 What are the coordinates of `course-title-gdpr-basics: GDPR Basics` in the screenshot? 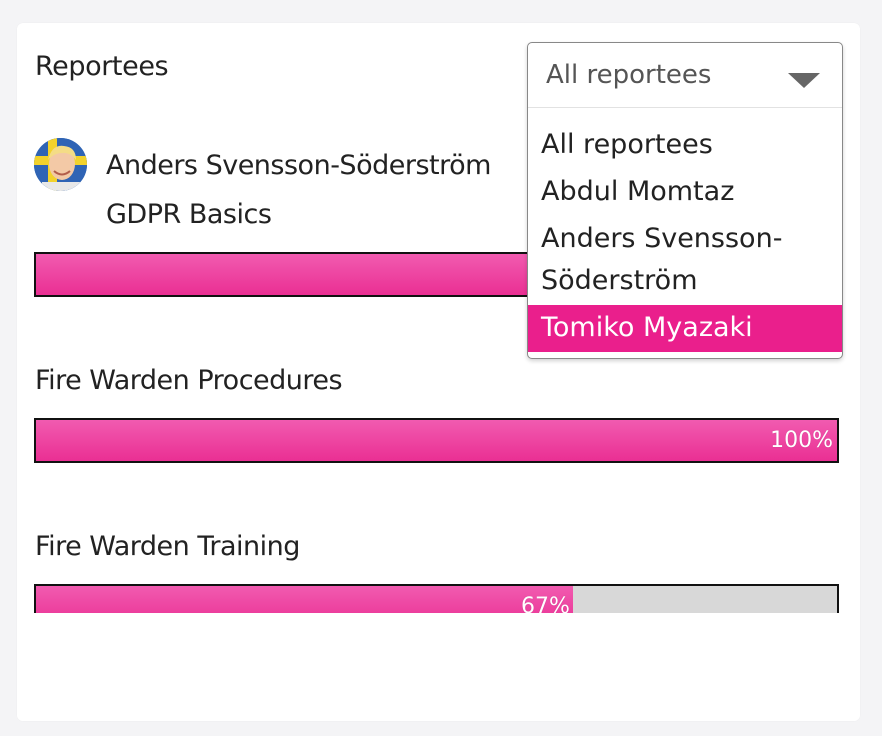 It's located at (189, 214).